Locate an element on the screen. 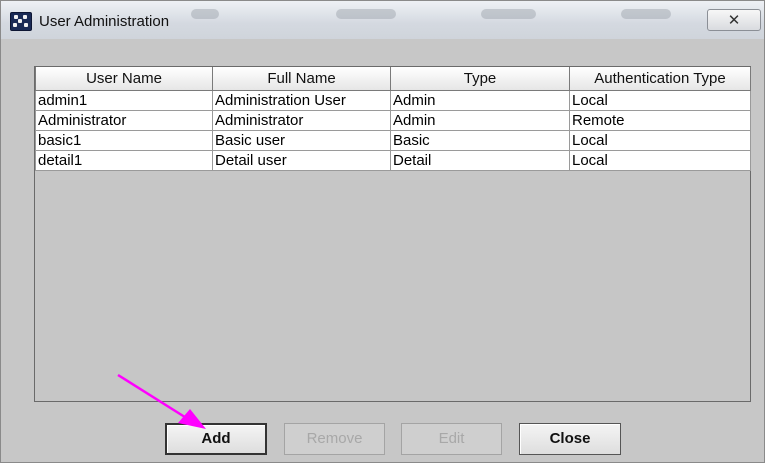 Image resolution: width=765 pixels, height=463 pixels. table-row: basic1 Basic user Basic Local is located at coordinates (393, 140).